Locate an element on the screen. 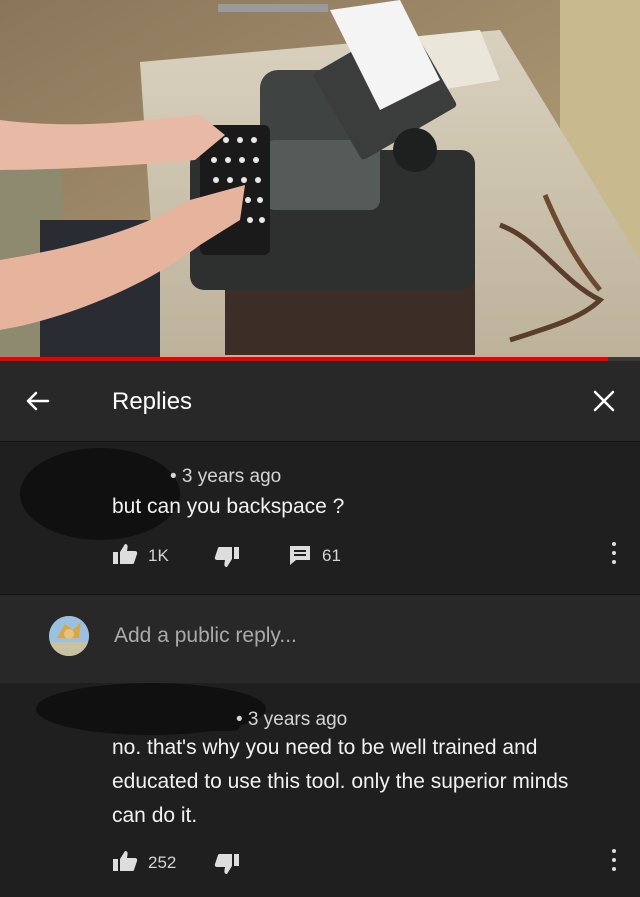  replies-header: Replies is located at coordinates (320, 401).